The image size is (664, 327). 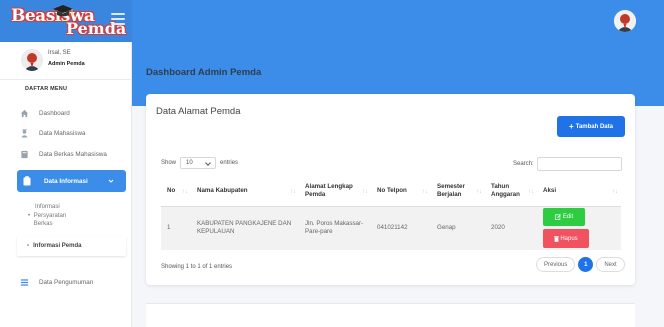 What do you see at coordinates (176, 228) in the screenshot?
I see `cell-no: 1` at bounding box center [176, 228].